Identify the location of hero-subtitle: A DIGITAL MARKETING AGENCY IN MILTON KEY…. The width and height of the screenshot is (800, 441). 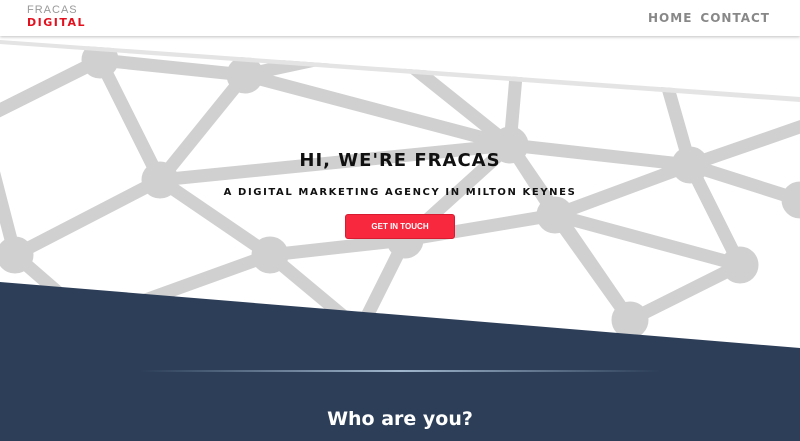
(400, 192).